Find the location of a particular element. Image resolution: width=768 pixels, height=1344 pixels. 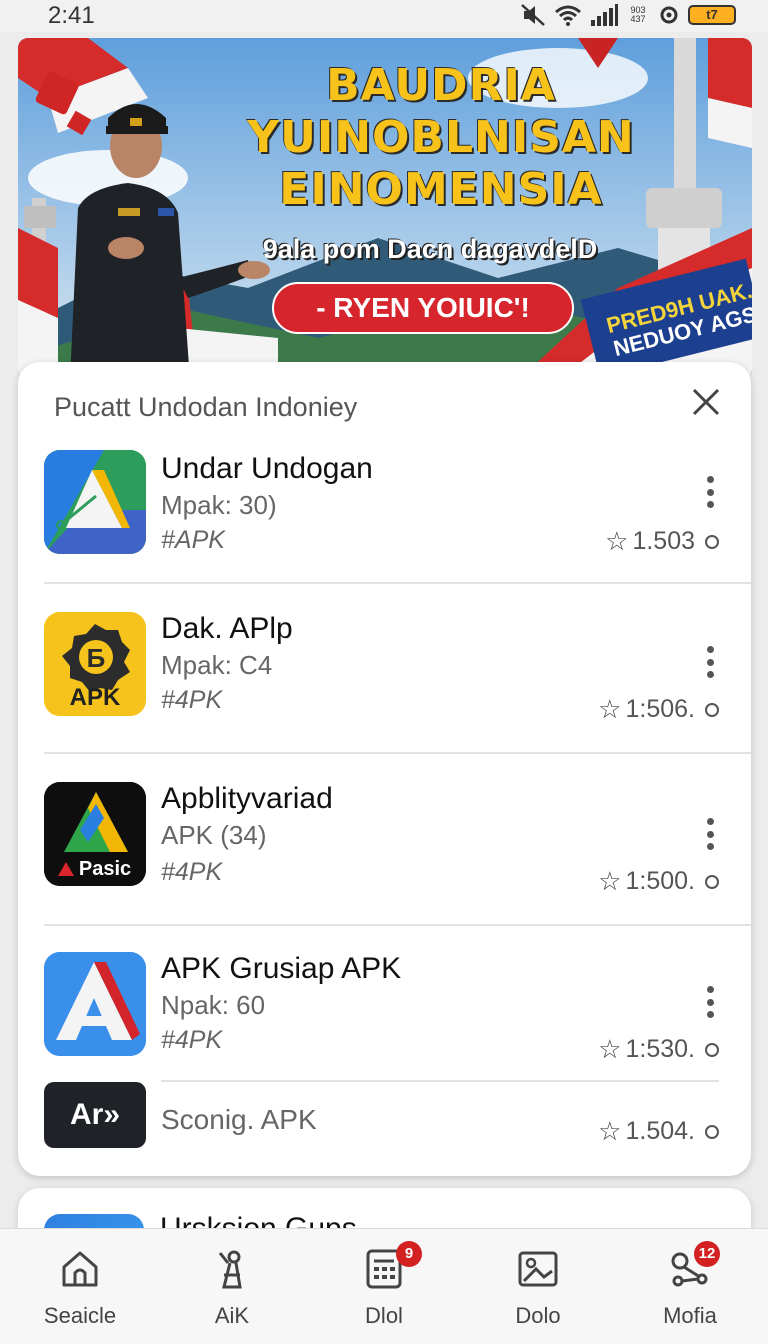

nav-label: Dlol is located at coordinates (384, 1315).